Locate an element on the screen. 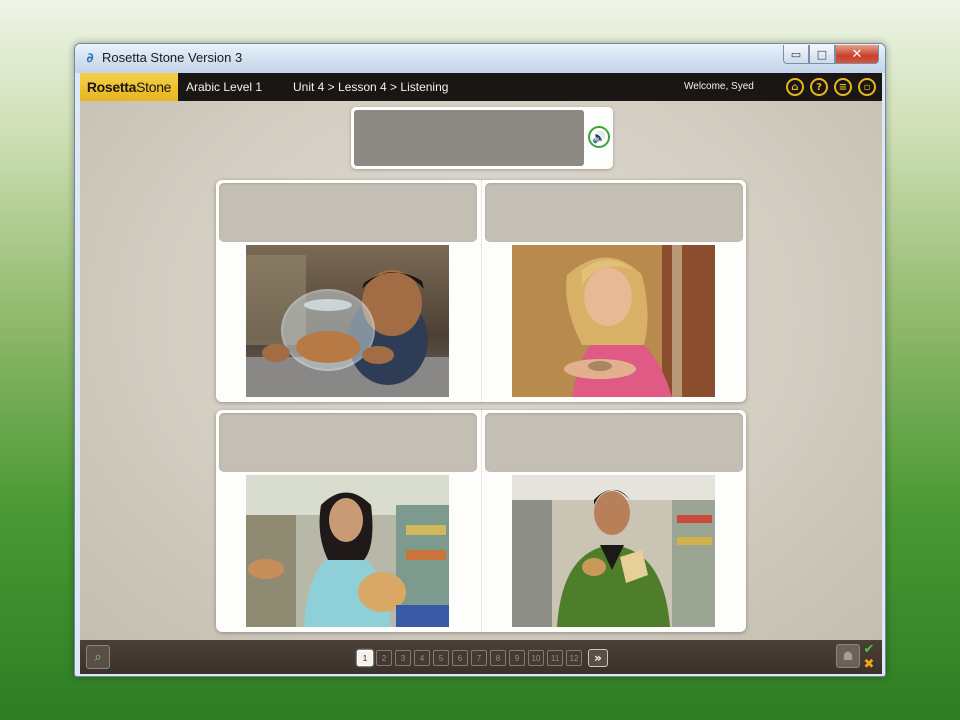 This screenshot has height=720, width=960. page-button-3: 3 is located at coordinates (403, 658).